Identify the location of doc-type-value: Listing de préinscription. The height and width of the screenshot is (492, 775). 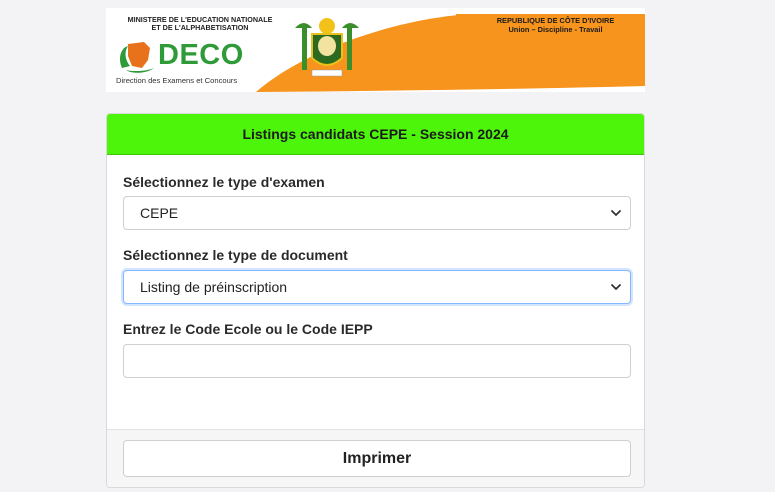
(214, 287).